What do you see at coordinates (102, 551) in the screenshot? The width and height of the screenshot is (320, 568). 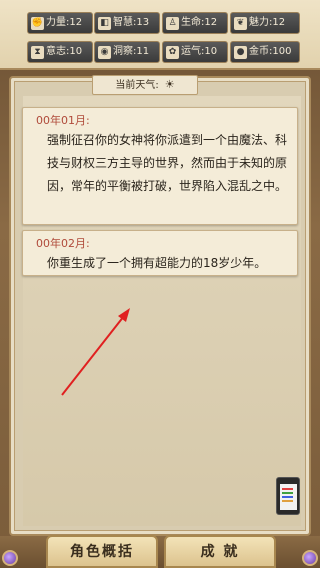 I see `character-summary-button: 角色概括` at bounding box center [102, 551].